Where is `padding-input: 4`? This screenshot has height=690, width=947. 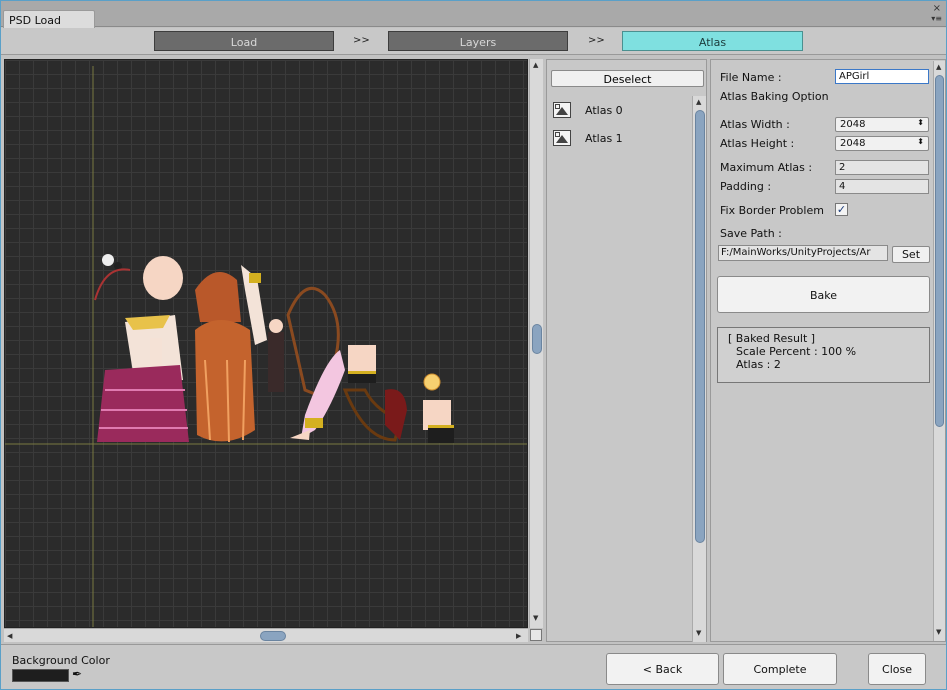
padding-input: 4 is located at coordinates (882, 186).